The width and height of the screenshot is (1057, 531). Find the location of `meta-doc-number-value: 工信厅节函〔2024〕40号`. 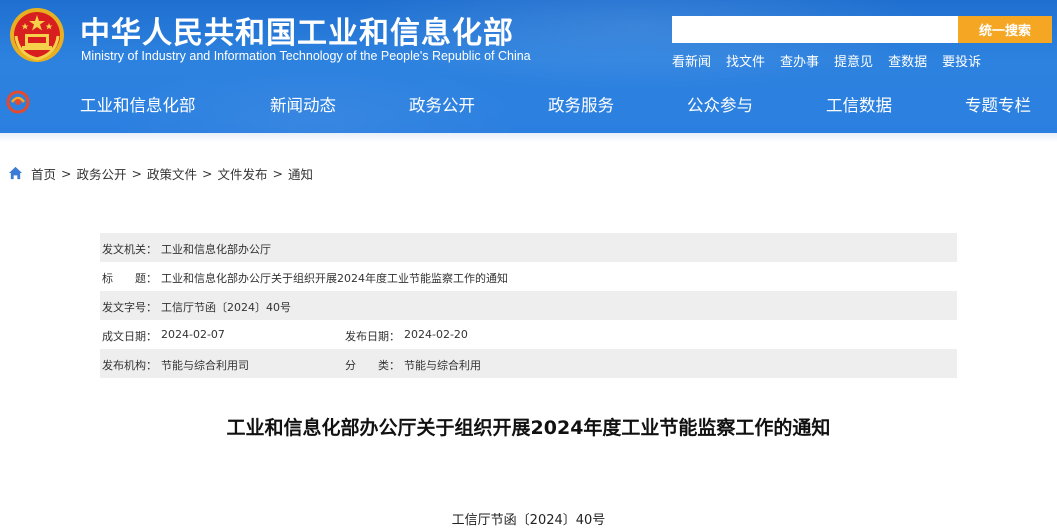

meta-doc-number-value: 工信厅节函〔2024〕40号 is located at coordinates (226, 307).